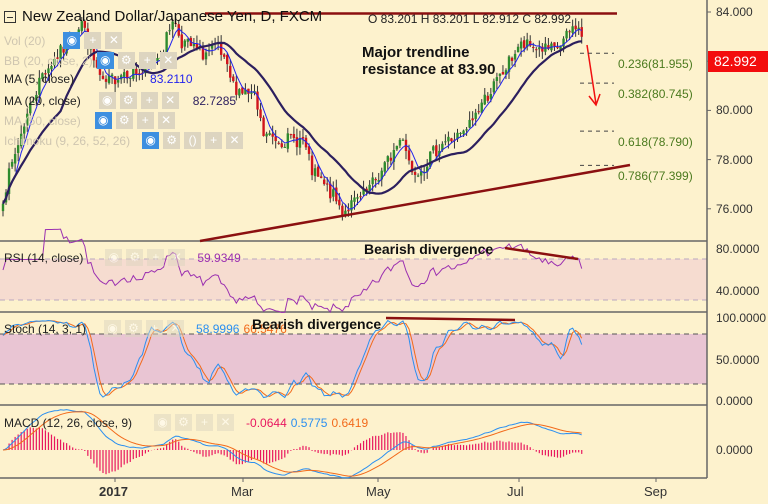 The width and height of the screenshot is (768, 504). I want to click on legend-stoch: Stoch (14, 3, 1) ◉ ⚙ + ✕ 58.9996 66.5476, so click(145, 328).